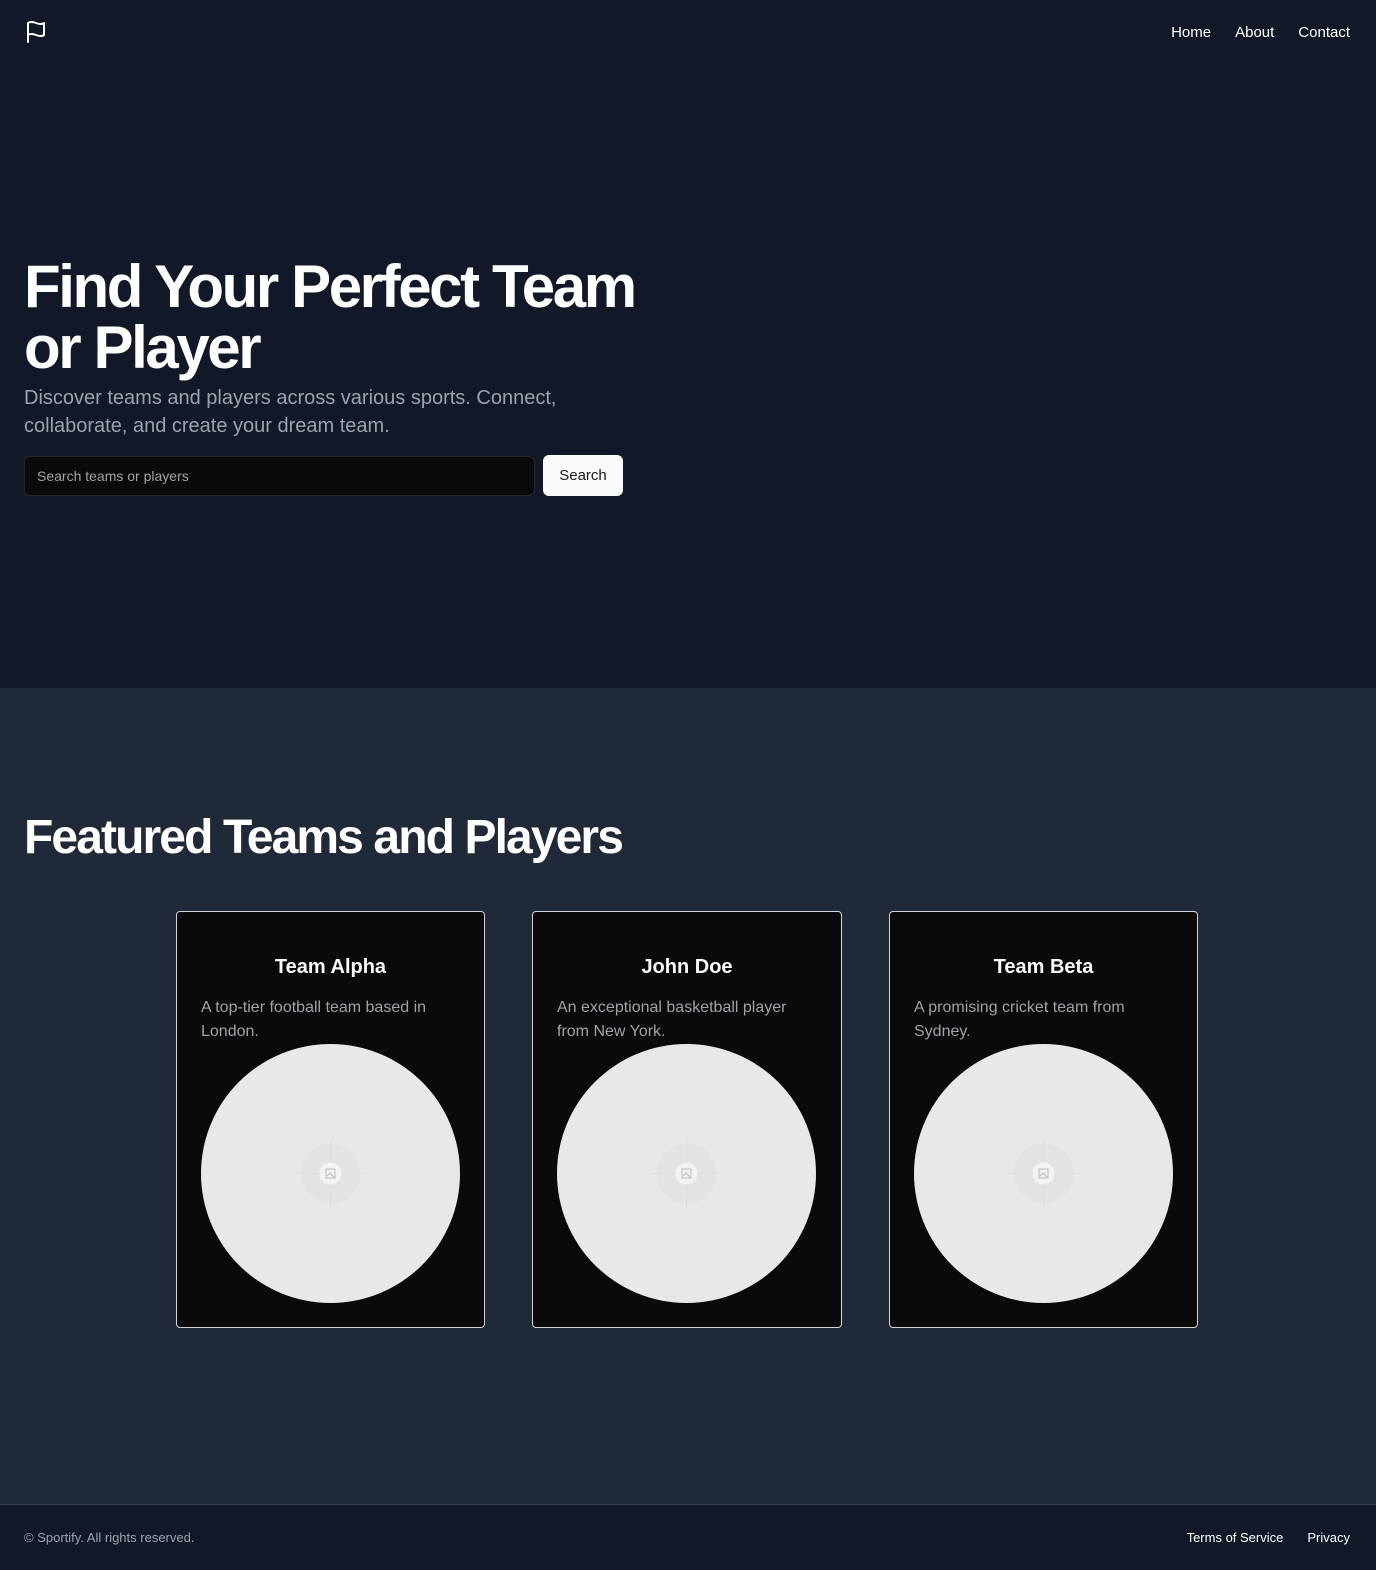 This screenshot has width=1376, height=1570. I want to click on flag-icon, so click(36, 32).